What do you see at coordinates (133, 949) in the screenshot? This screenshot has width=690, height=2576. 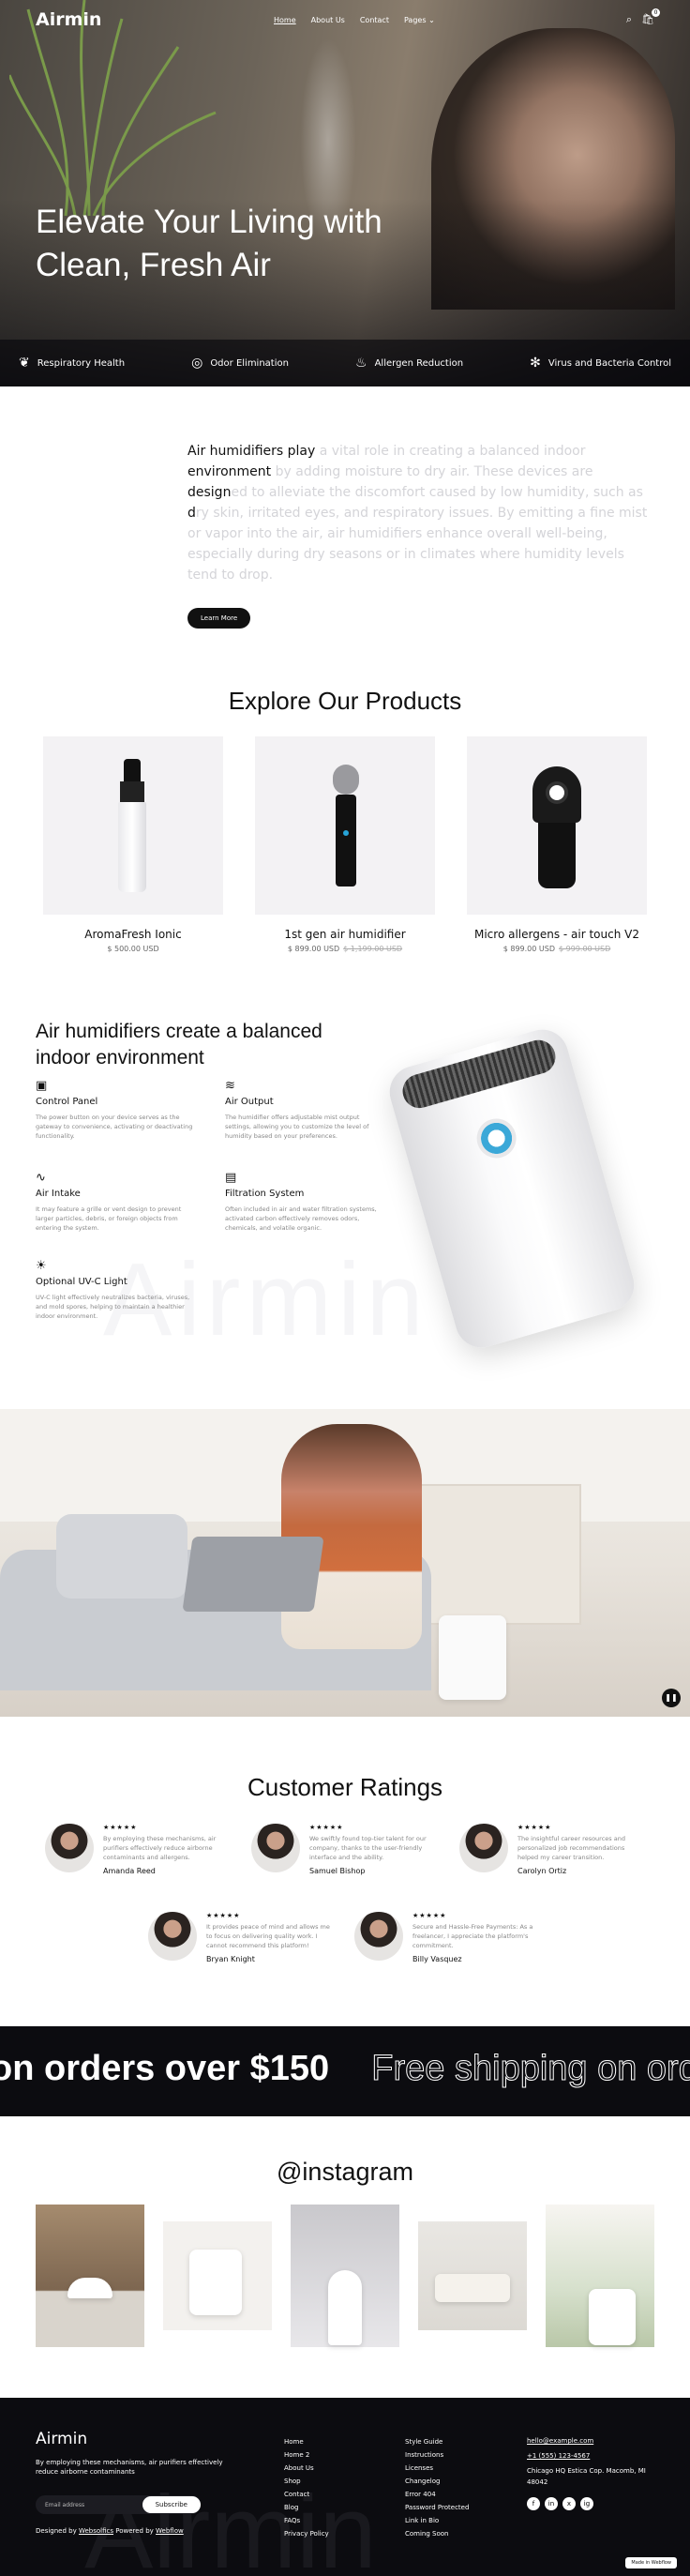 I see `product-price: $ 500.00 USD` at bounding box center [133, 949].